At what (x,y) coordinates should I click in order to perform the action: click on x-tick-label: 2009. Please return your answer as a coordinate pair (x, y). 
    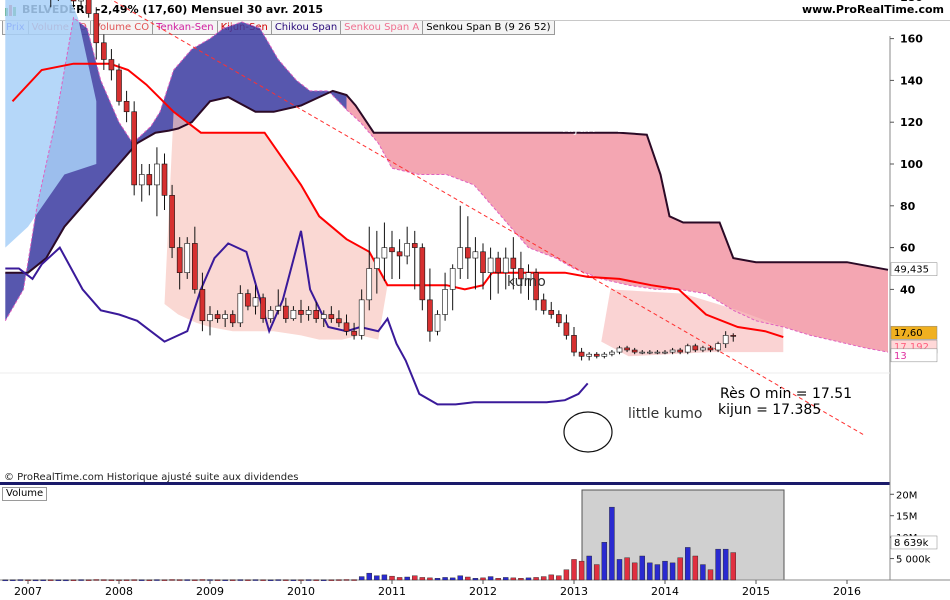
    Looking at the image, I should click on (210, 591).